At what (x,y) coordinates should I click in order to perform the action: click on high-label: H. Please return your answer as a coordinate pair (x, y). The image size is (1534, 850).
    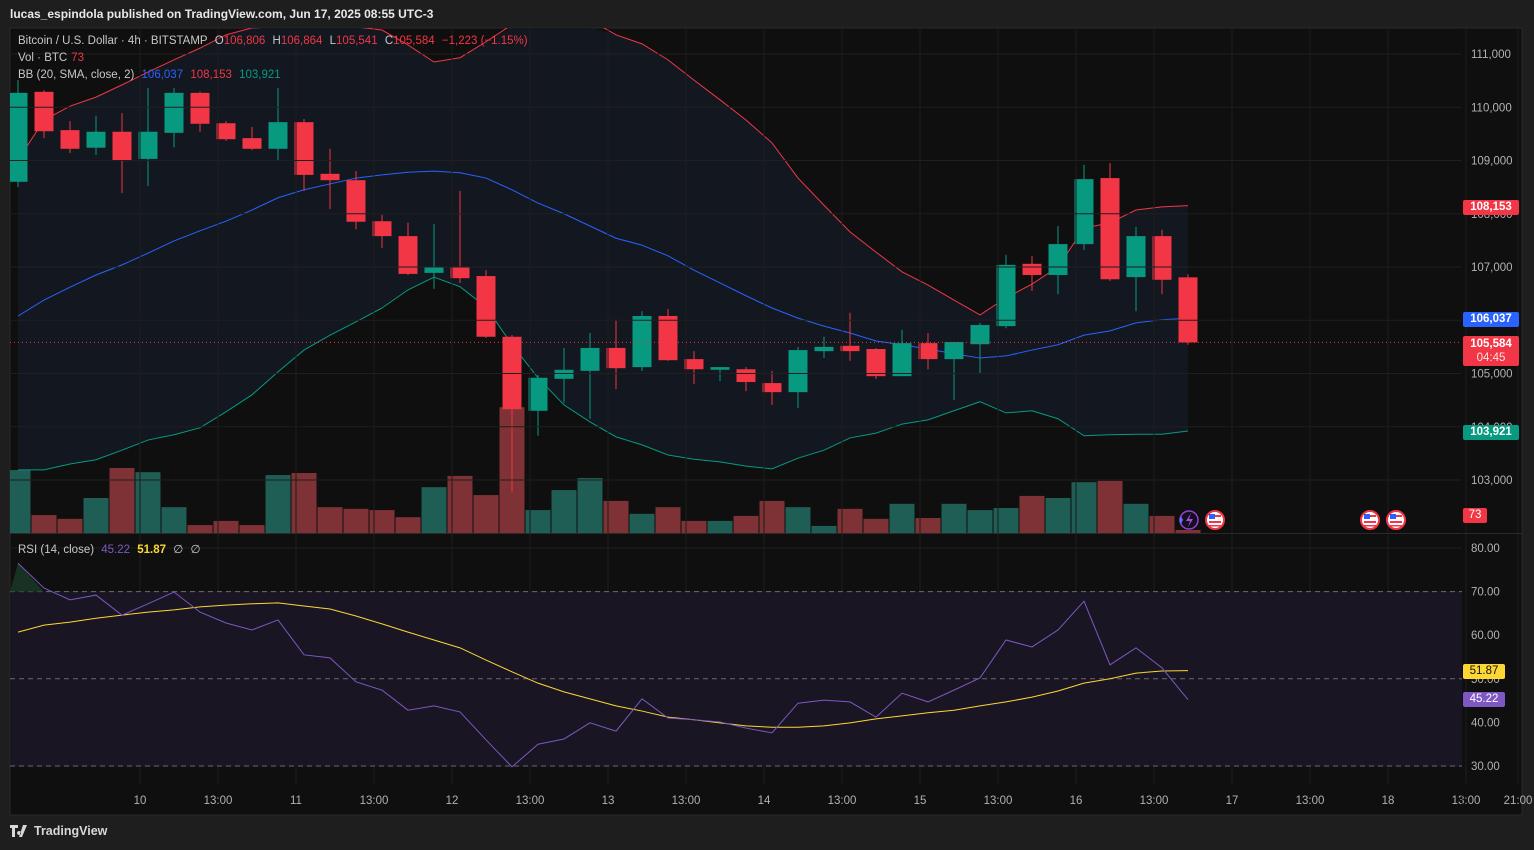
    Looking at the image, I should click on (276, 41).